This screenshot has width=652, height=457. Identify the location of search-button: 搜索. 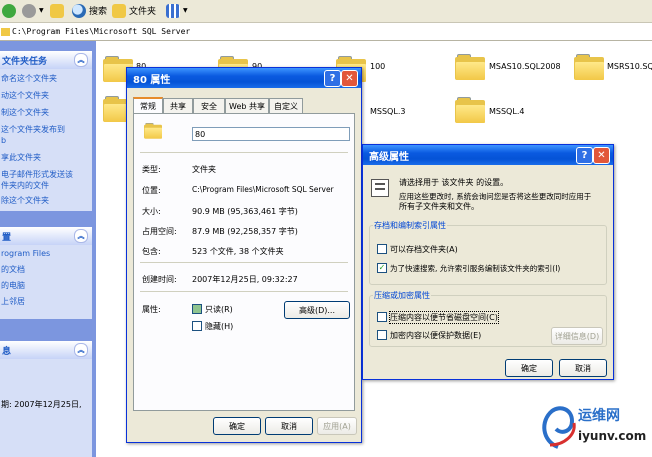
(89, 10).